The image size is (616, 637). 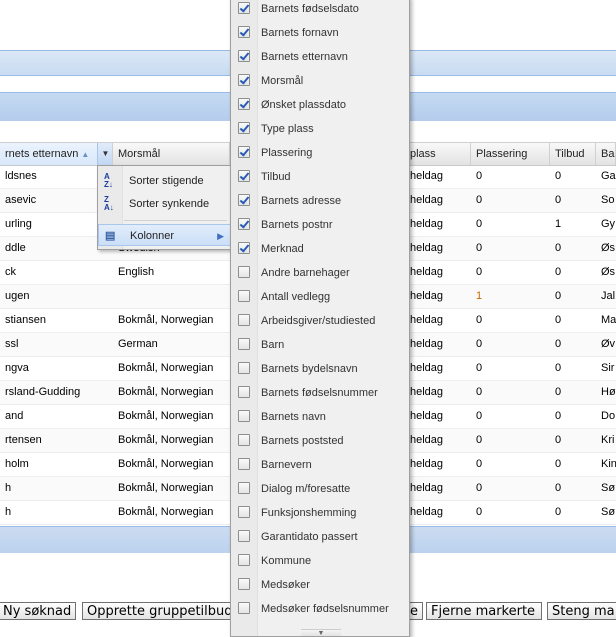 What do you see at coordinates (108, 180) in the screenshot?
I see `sort-az-icon: A Z↓` at bounding box center [108, 180].